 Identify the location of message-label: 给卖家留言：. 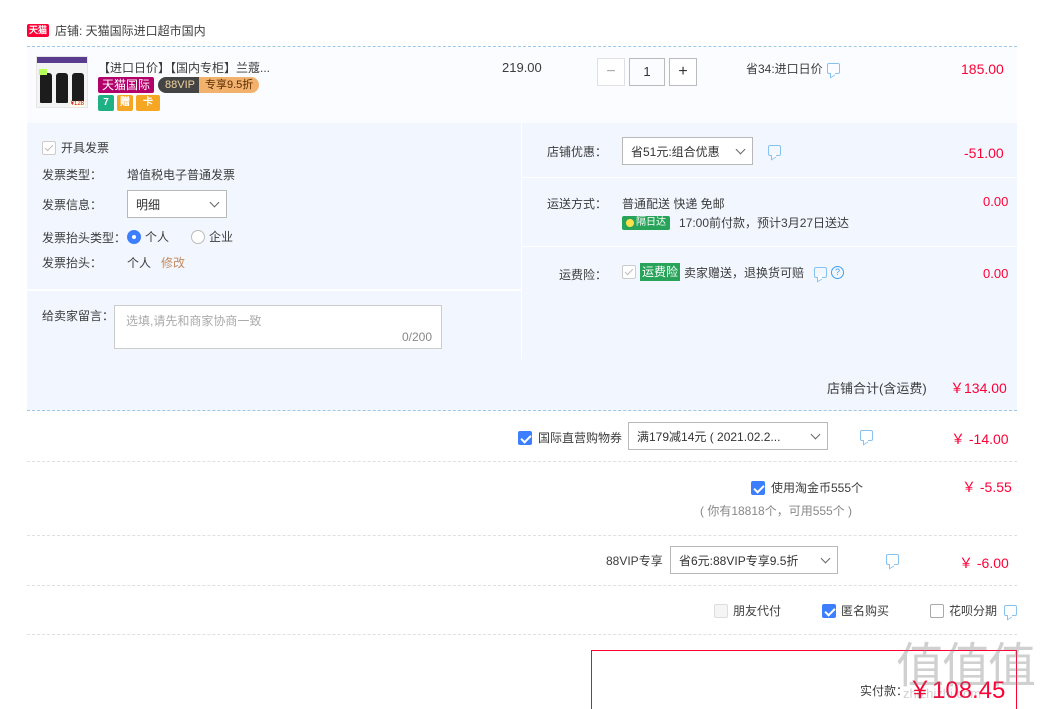
(78, 316).